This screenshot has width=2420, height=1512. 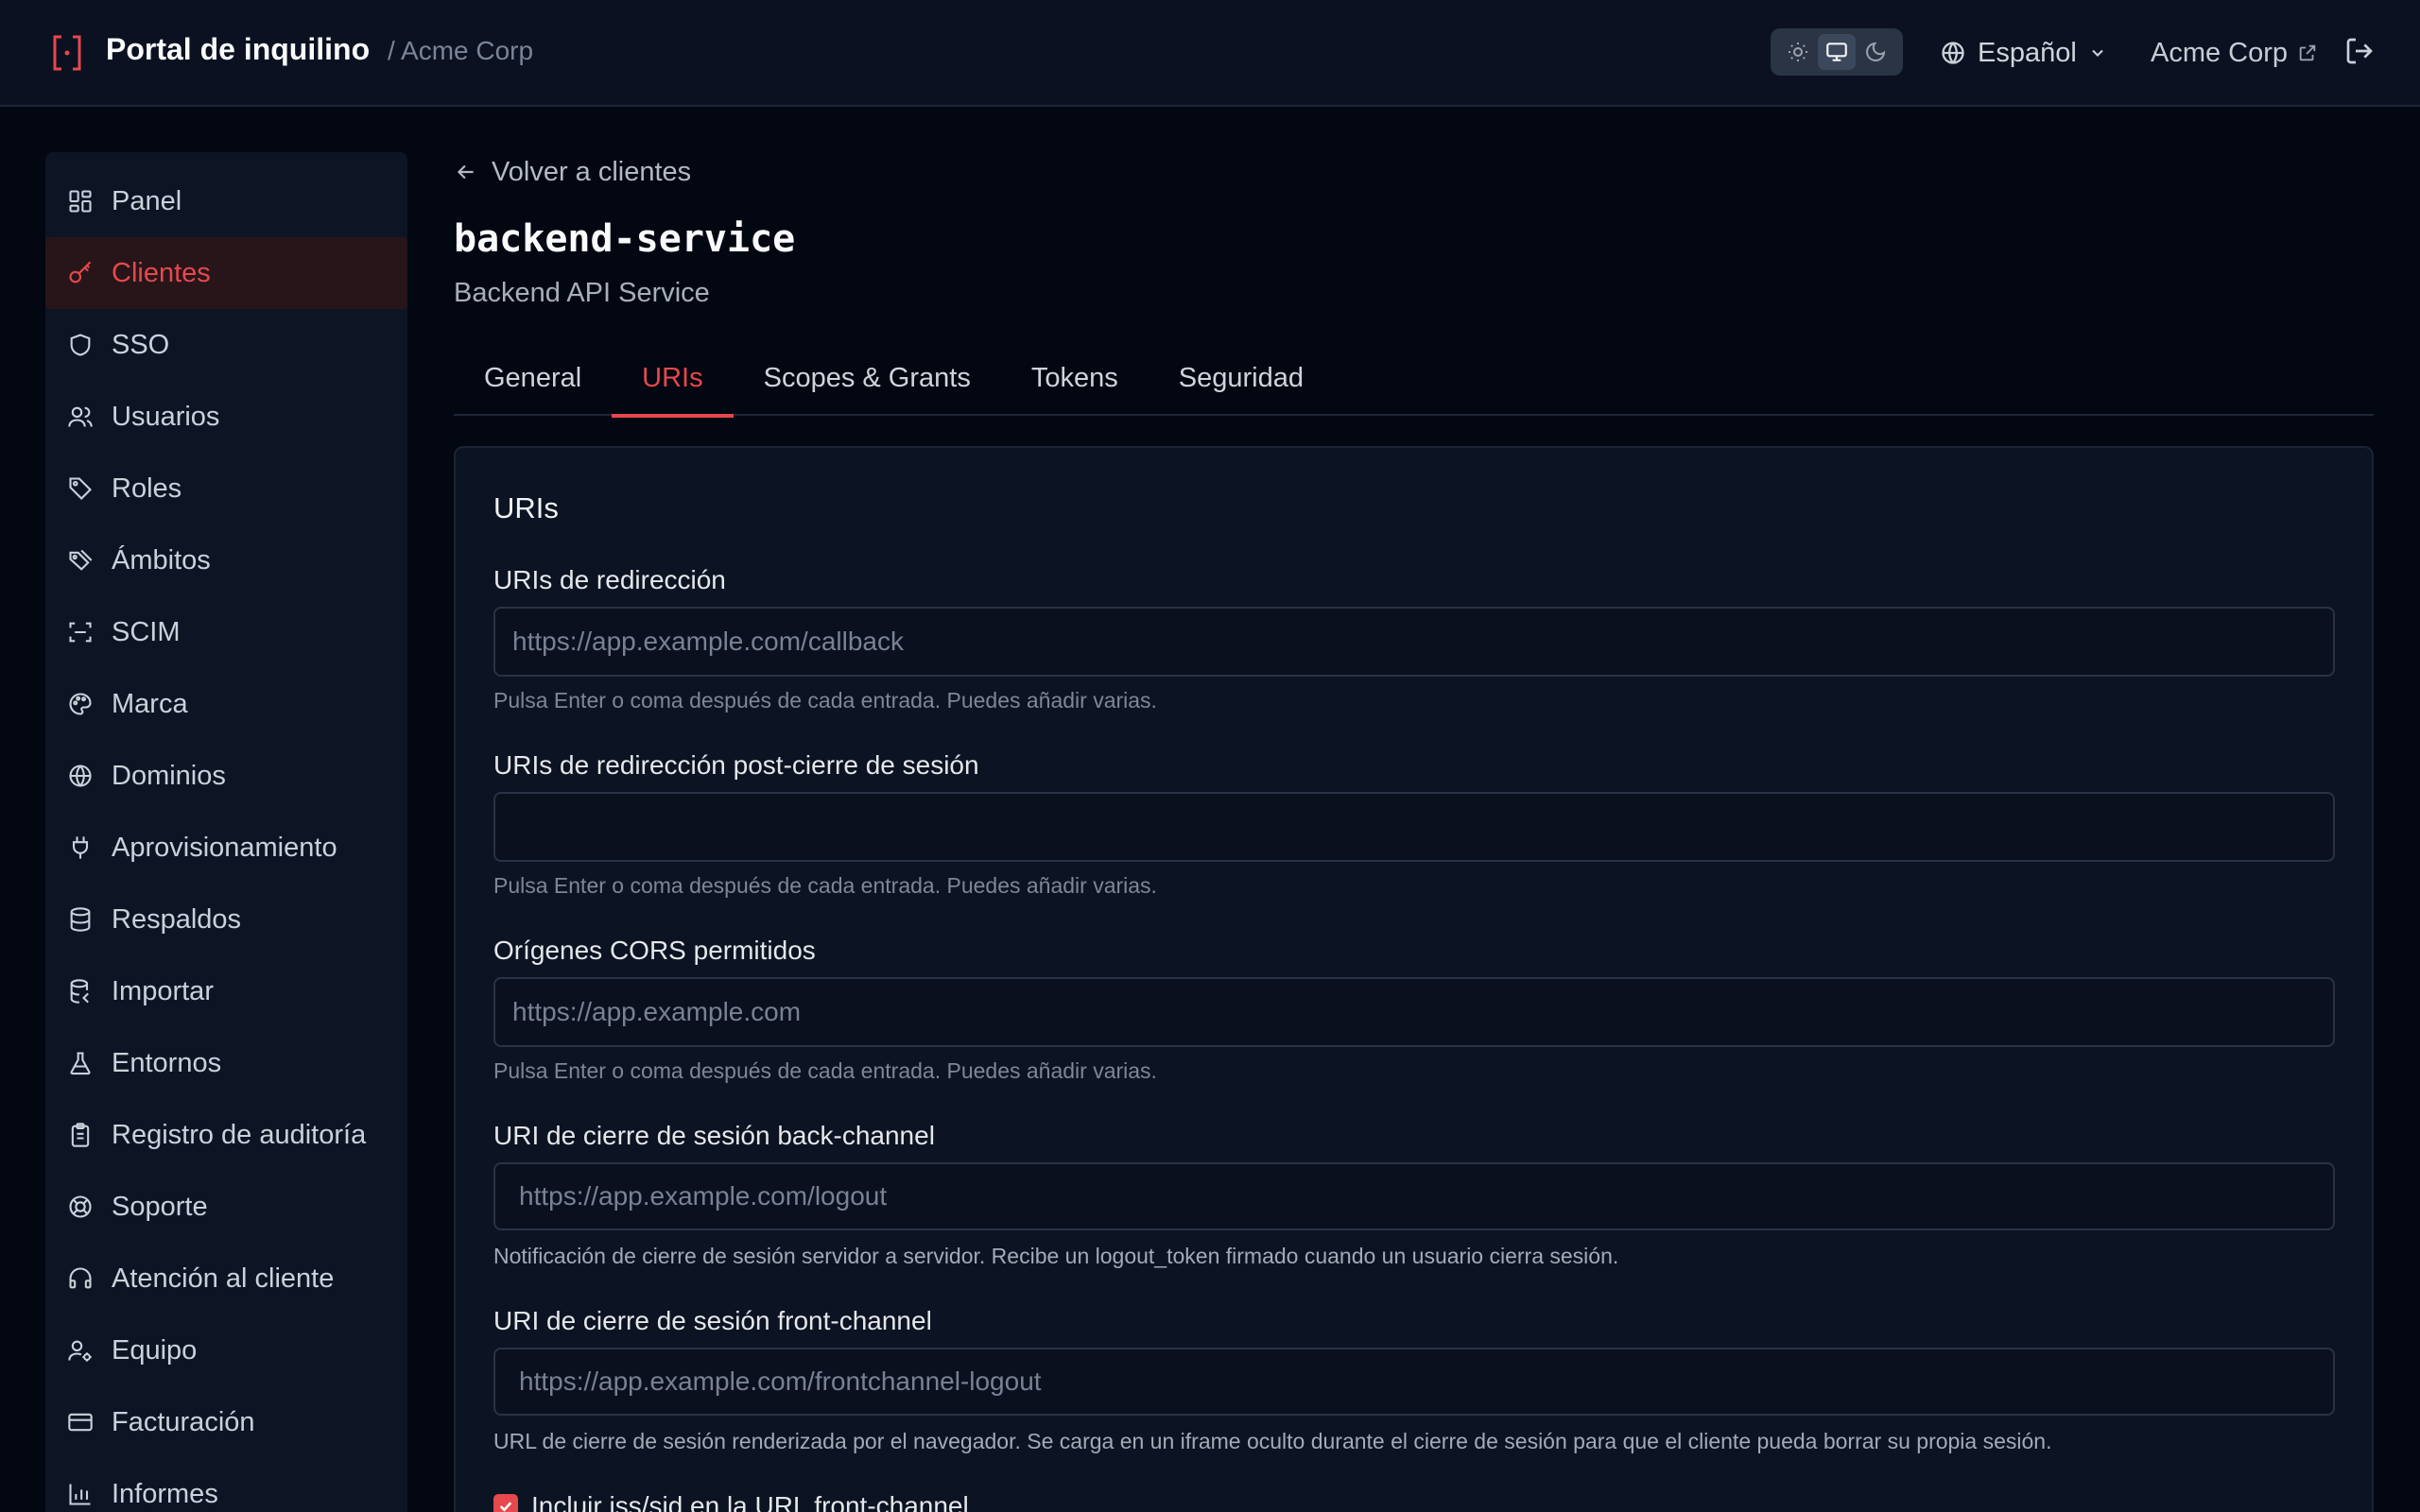 I want to click on sidebar-item-label: Informes, so click(x=165, y=1493).